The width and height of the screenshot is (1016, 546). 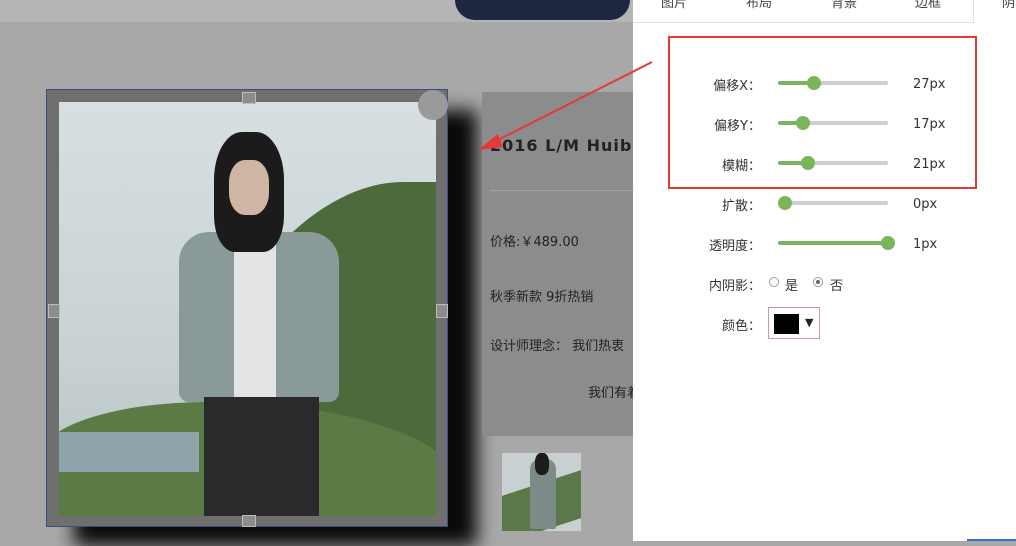 What do you see at coordinates (844, 5) in the screenshot?
I see `tab-background: 背景` at bounding box center [844, 5].